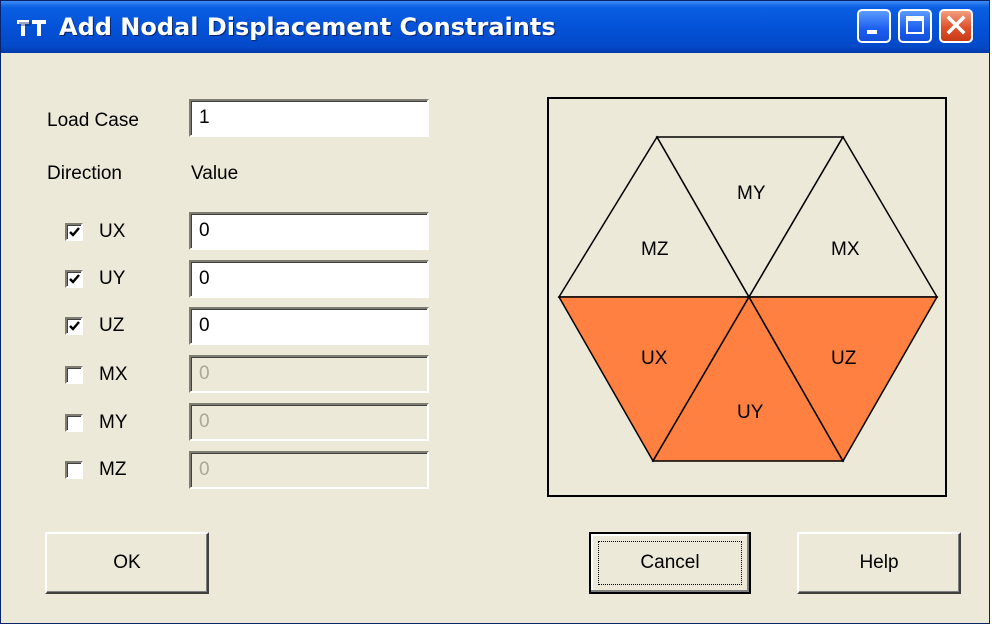 Image resolution: width=992 pixels, height=626 pixels. Describe the element at coordinates (74, 423) in the screenshot. I see `my-checkbox` at that location.